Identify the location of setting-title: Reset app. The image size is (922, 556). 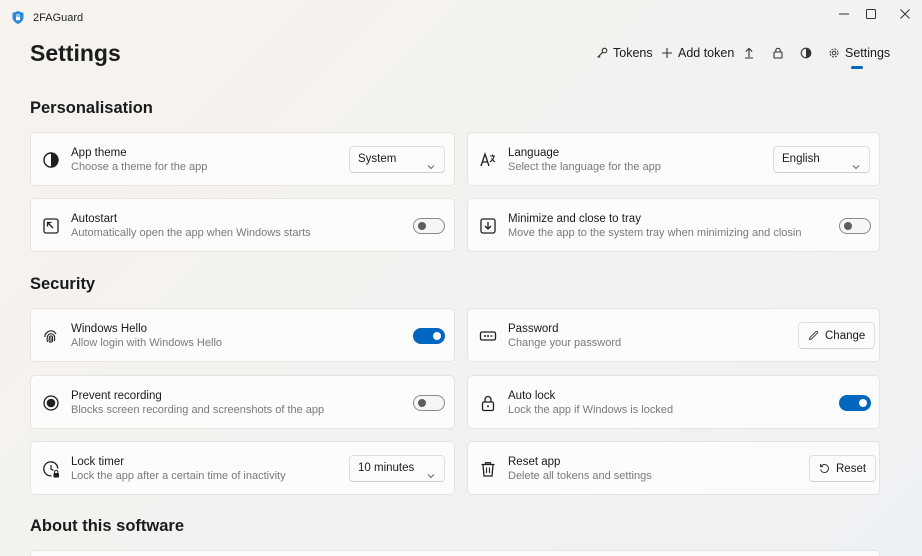
(534, 462).